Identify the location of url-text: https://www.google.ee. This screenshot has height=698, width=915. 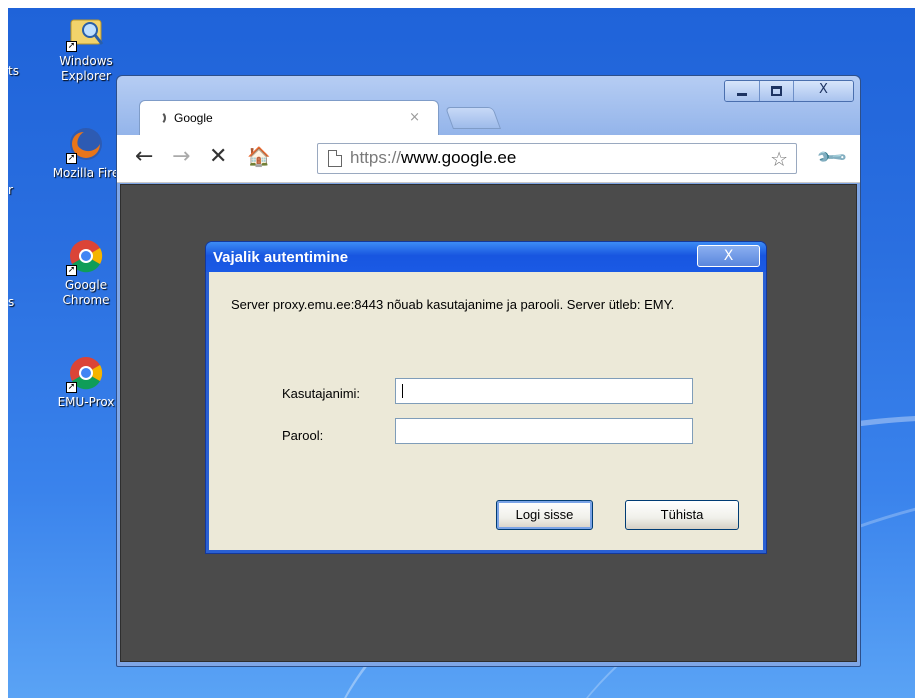
(433, 157).